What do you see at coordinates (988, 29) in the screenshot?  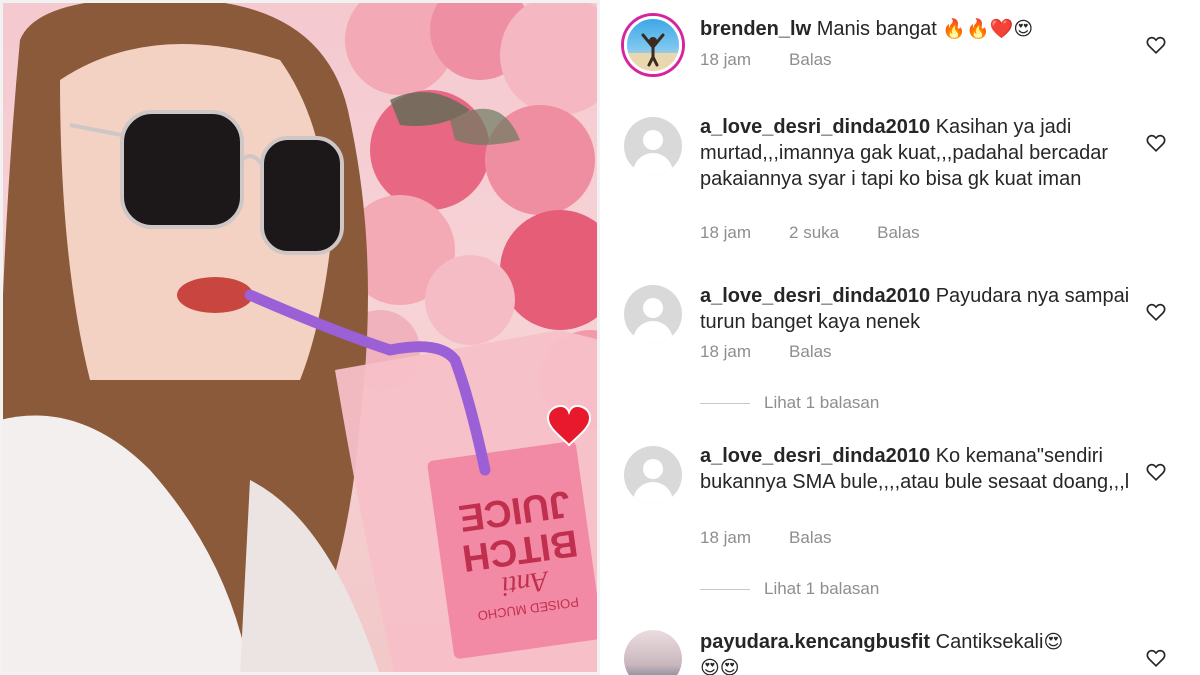 I see `comment-emojis: 🔥🔥❤️😍` at bounding box center [988, 29].